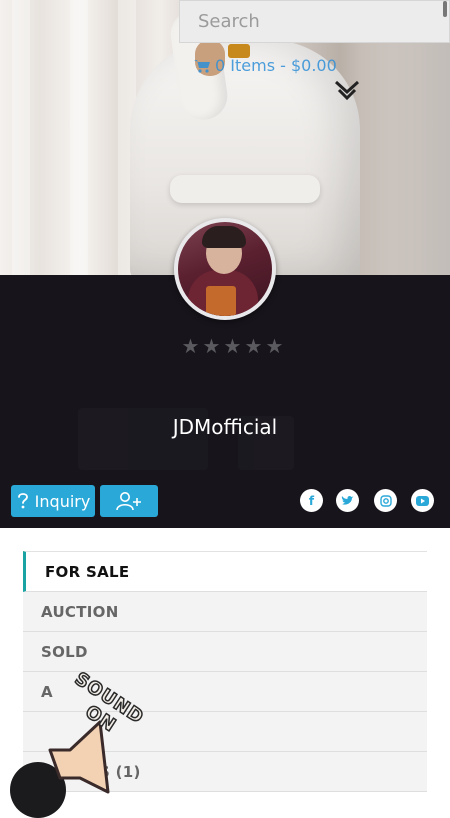 The height and width of the screenshot is (818, 450). I want to click on youtube-glyph, so click(422, 500).